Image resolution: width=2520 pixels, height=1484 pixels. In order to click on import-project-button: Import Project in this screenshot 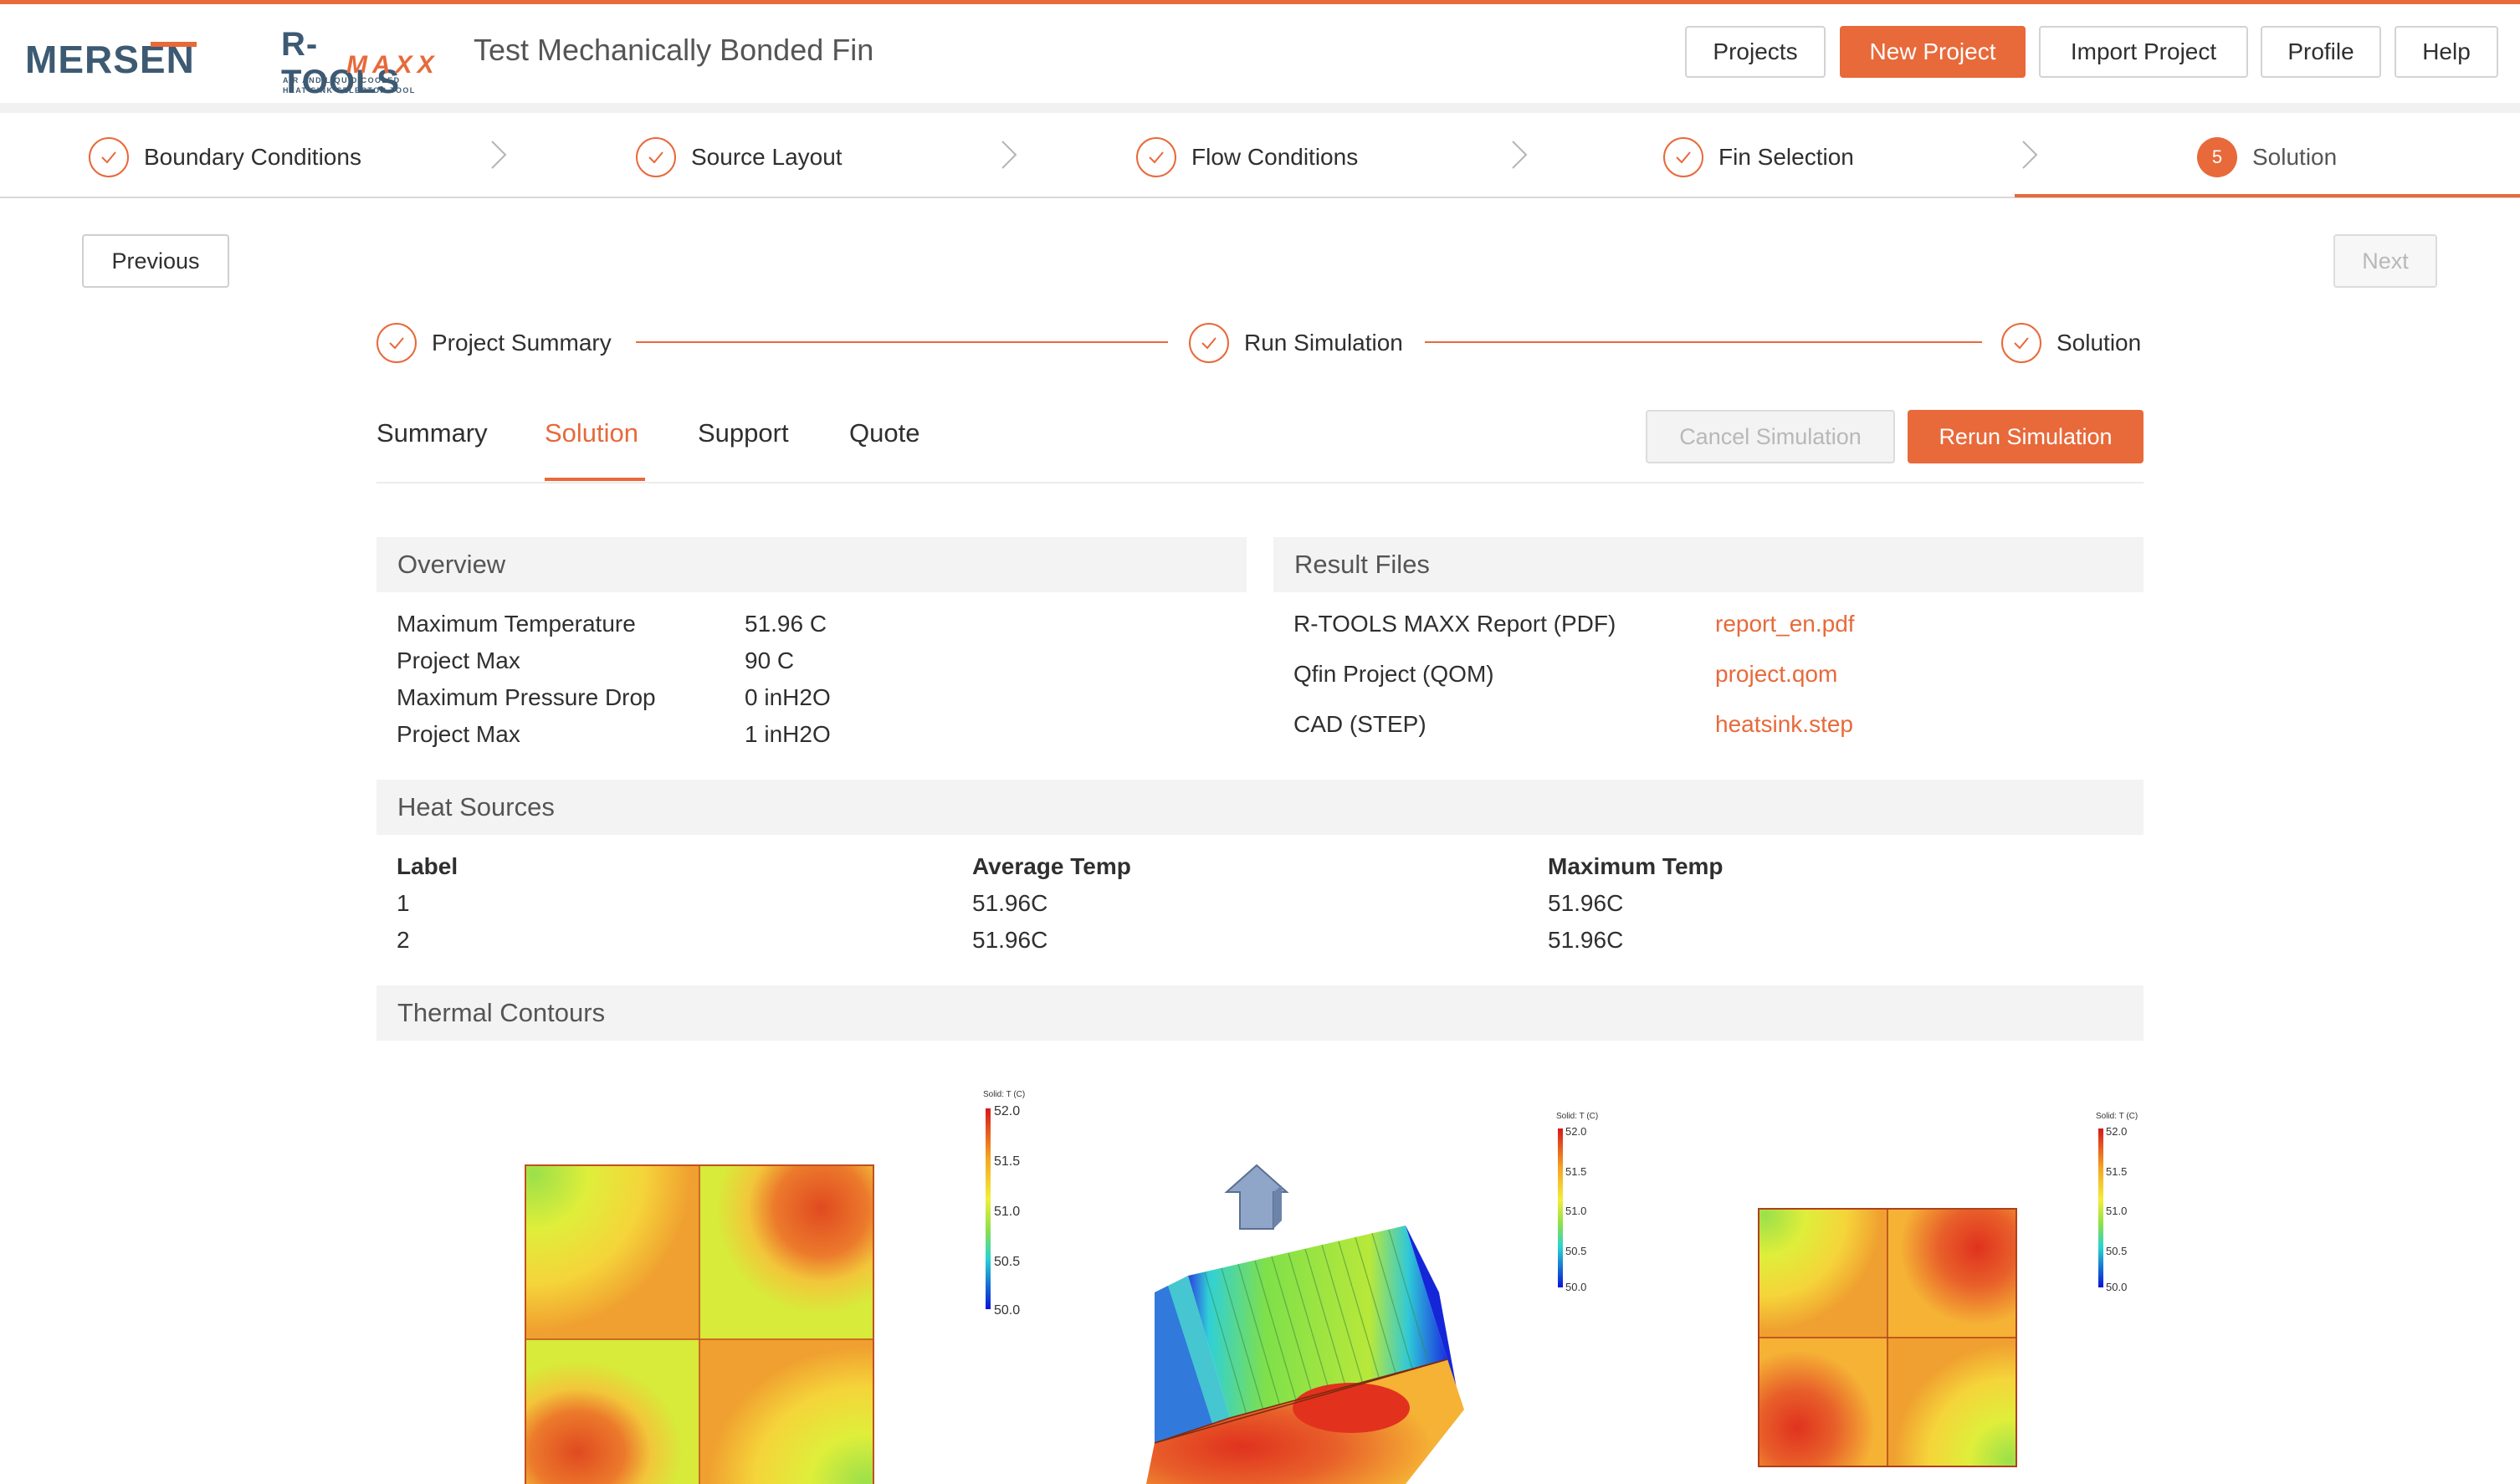, I will do `click(2143, 52)`.